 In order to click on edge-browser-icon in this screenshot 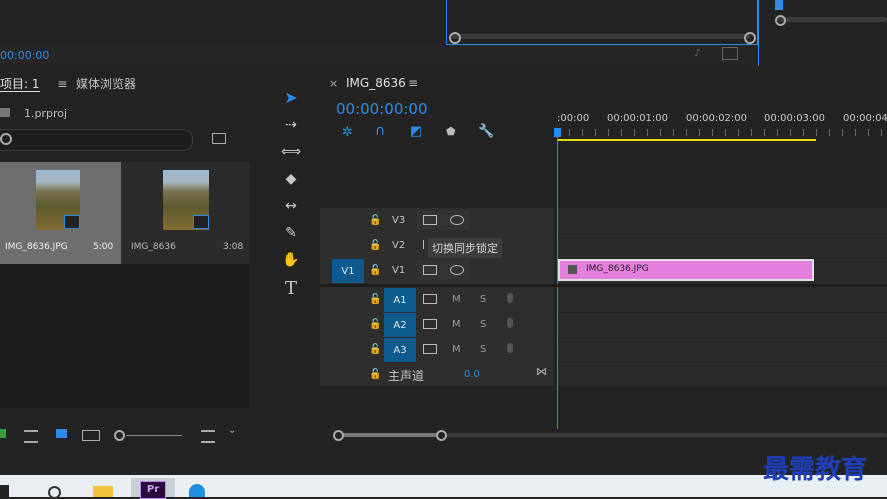, I will do `click(197, 490)`.